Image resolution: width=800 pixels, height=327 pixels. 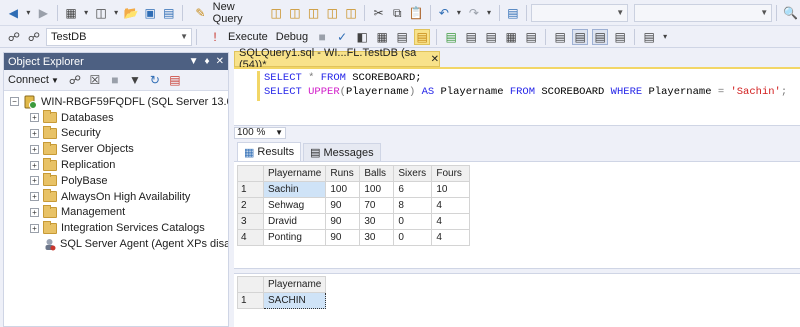 I want to click on table-row: 2 Sehwag 90 70 8 4, so click(x=354, y=205).